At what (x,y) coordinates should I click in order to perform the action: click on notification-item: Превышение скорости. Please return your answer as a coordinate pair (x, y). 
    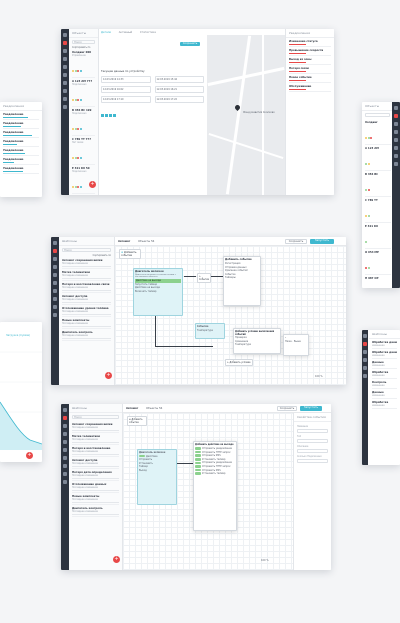
    Looking at the image, I should click on (310, 51).